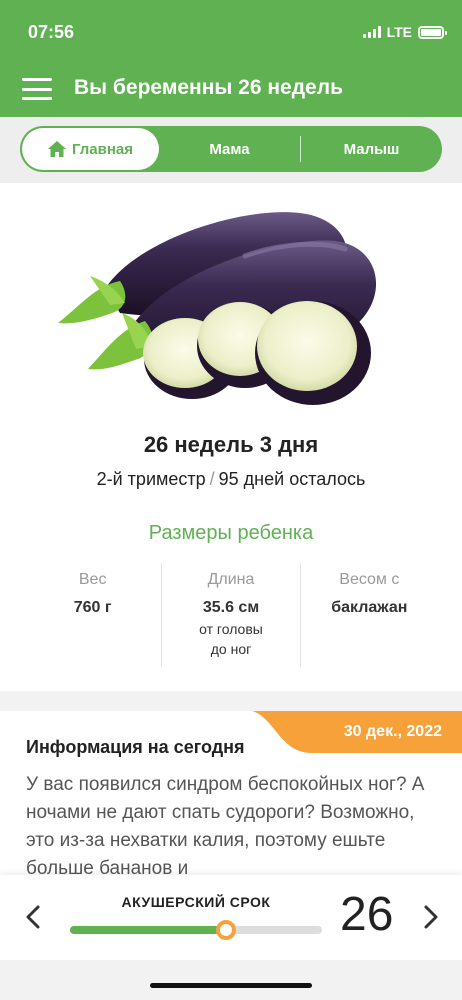  I want to click on status-indicators: LTE, so click(404, 32).